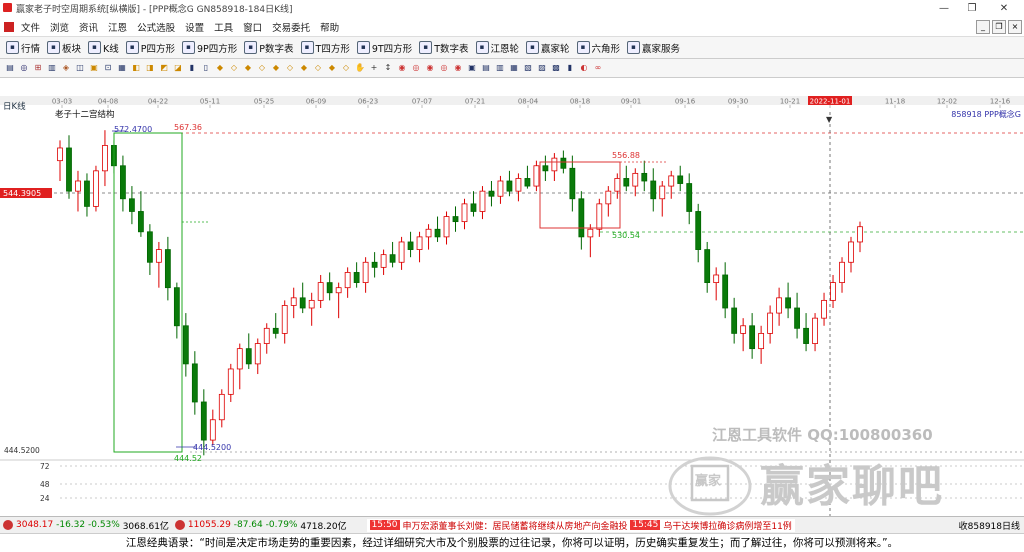  Describe the element at coordinates (983, 27) in the screenshot. I see `mdi-minimize-button: _` at that location.